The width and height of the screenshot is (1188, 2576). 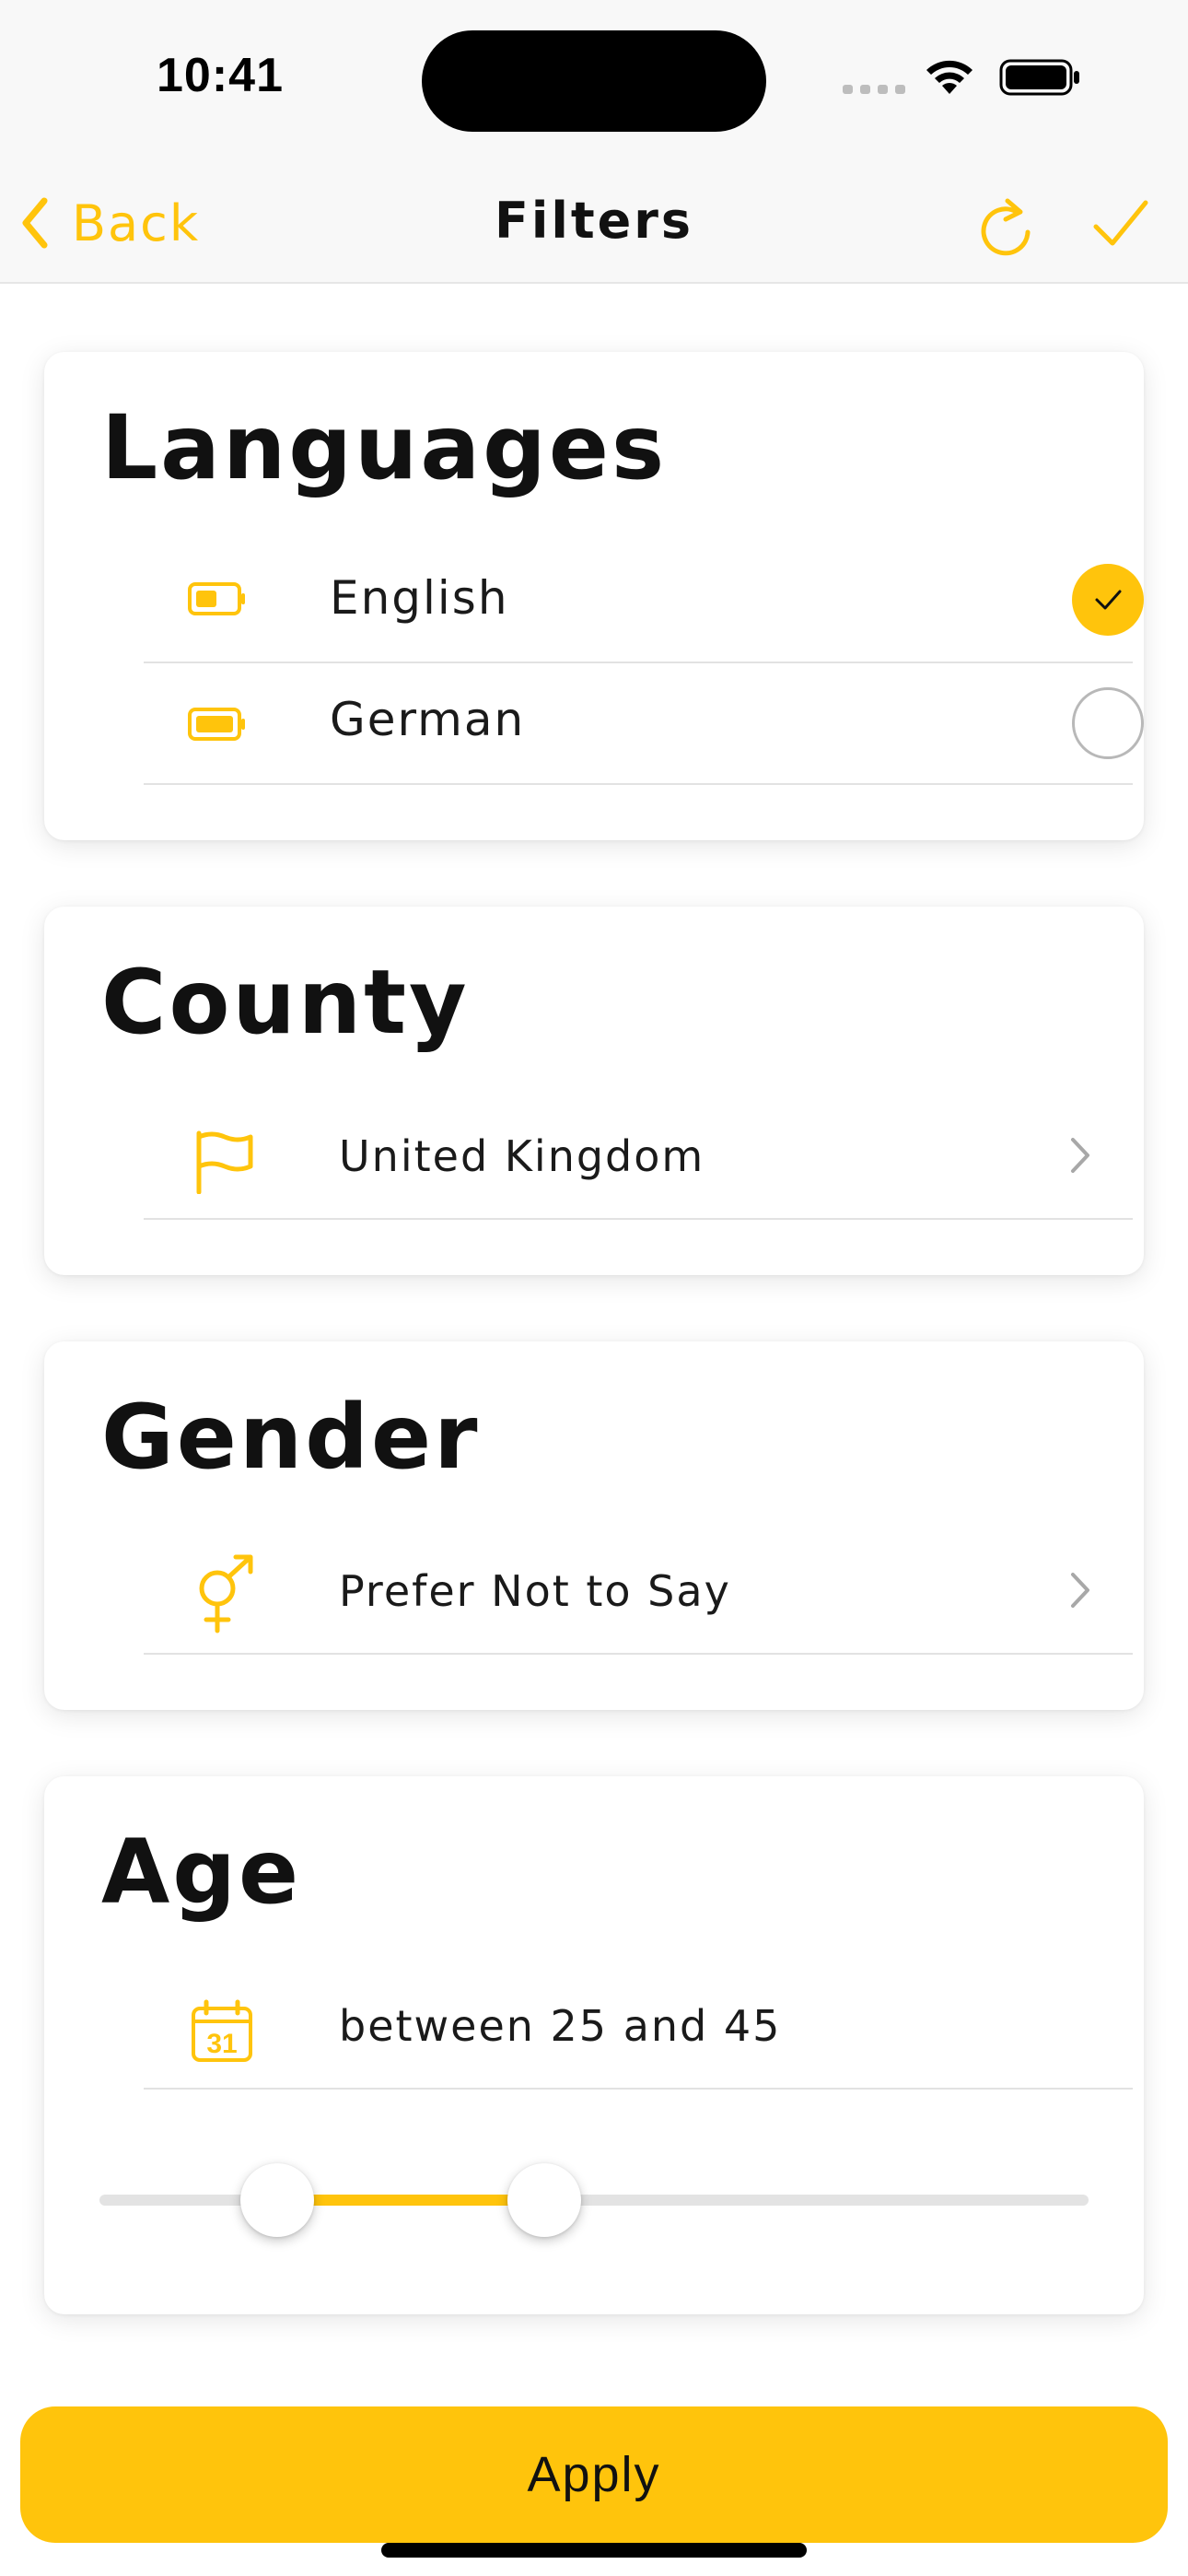 I want to click on calendar-icon: 31, so click(x=222, y=2030).